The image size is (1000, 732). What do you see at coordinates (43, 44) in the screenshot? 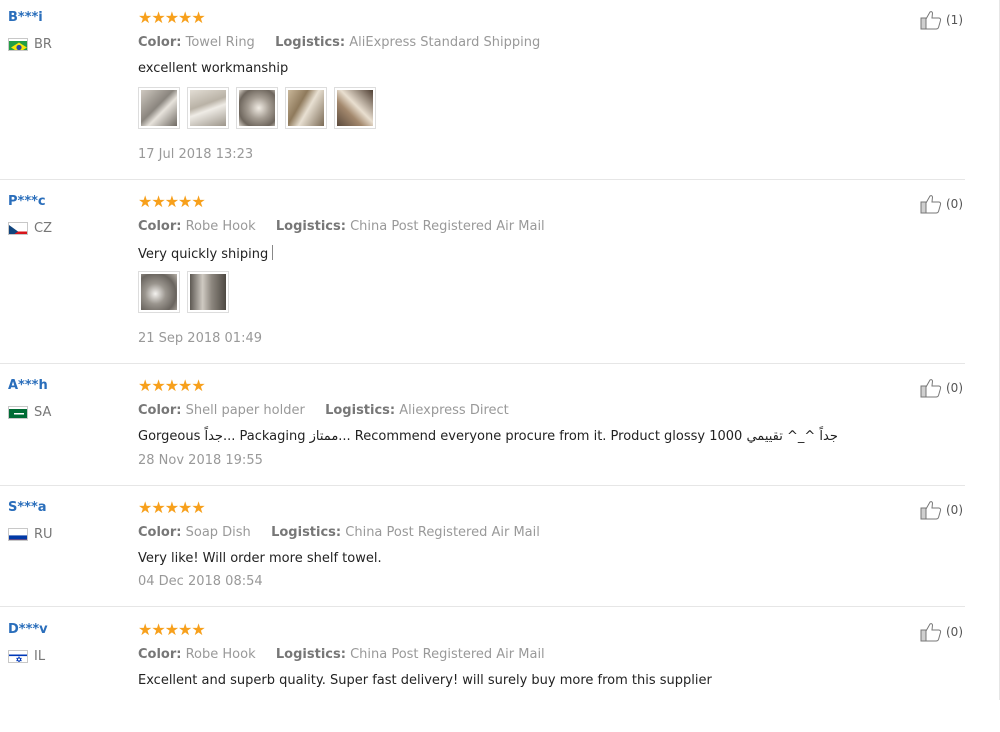
I see `country-code: BR` at bounding box center [43, 44].